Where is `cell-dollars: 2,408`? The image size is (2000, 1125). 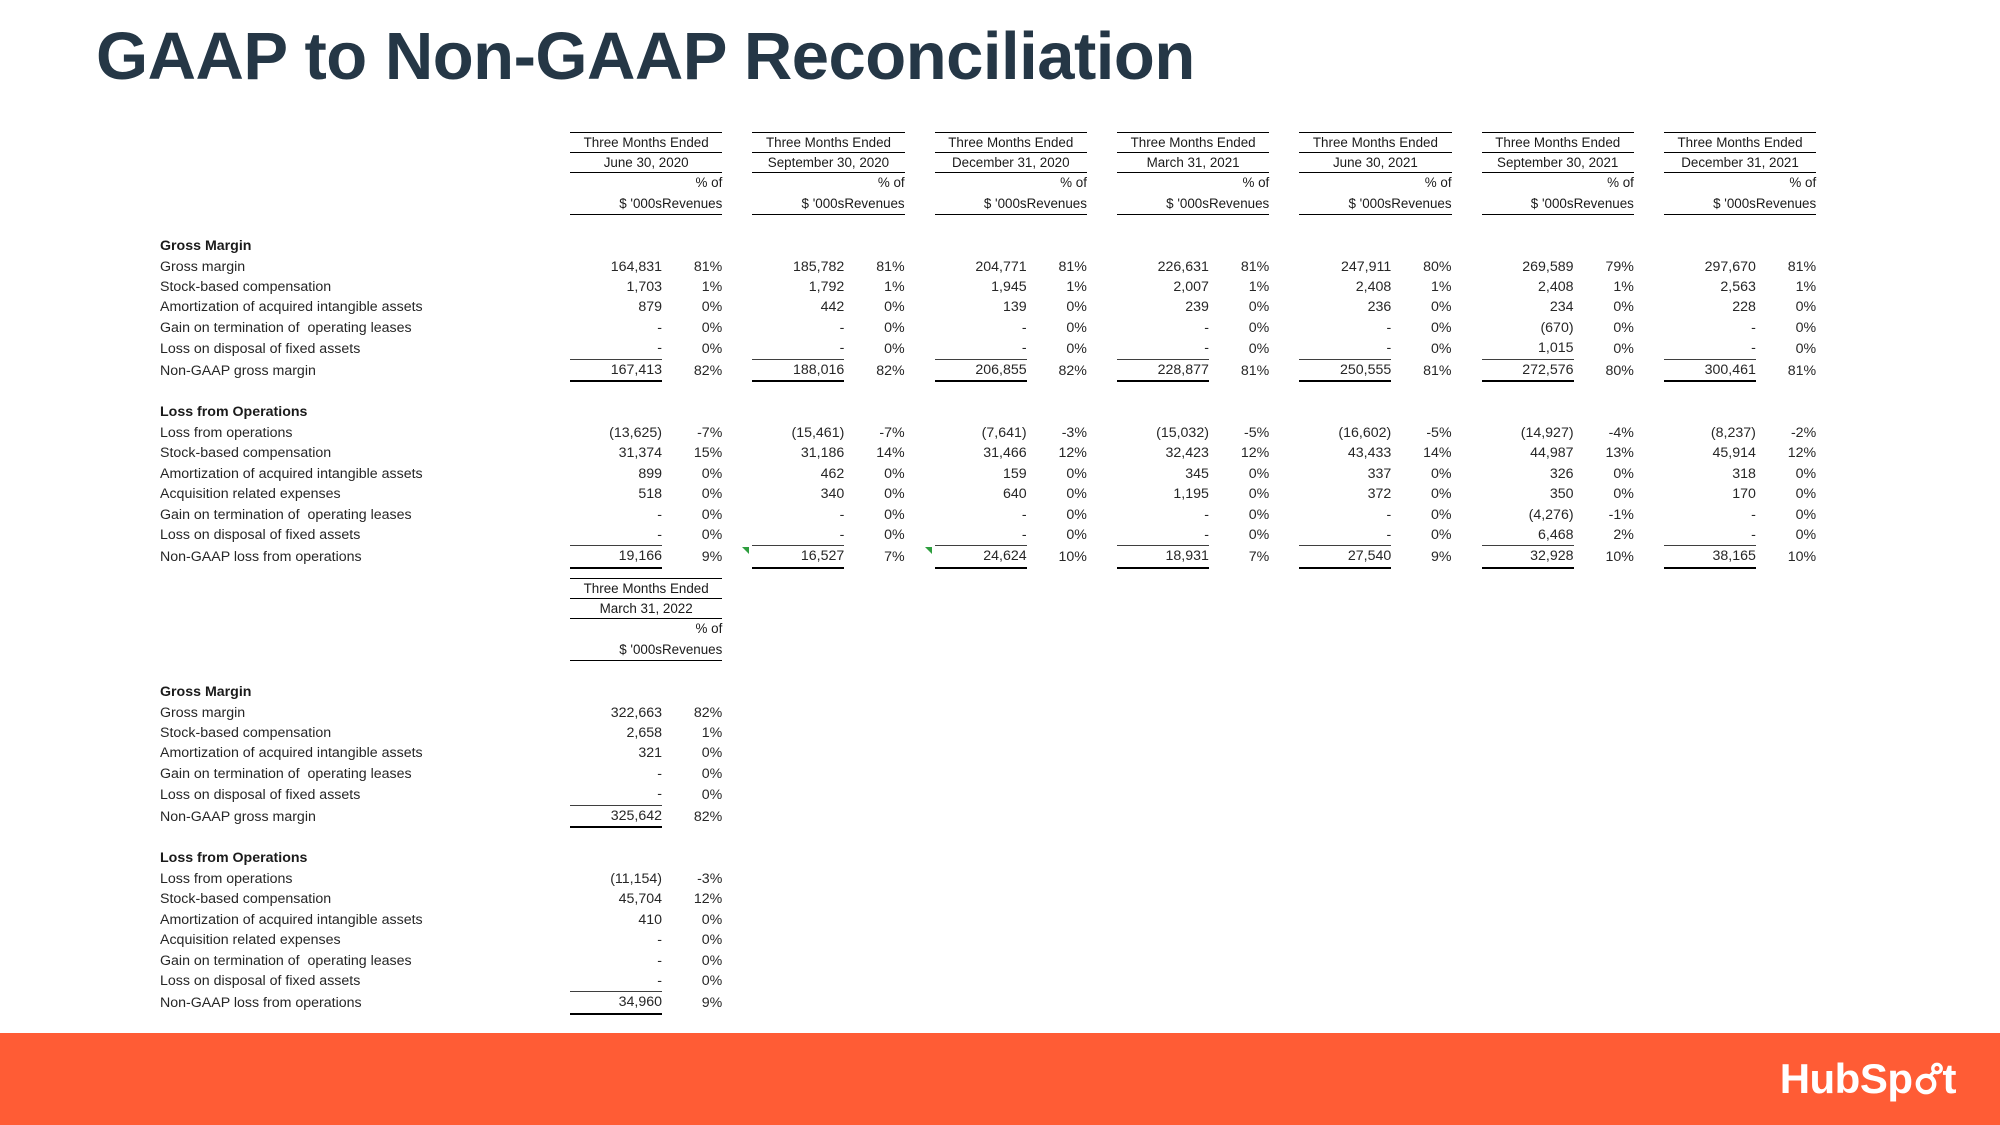
cell-dollars: 2,408 is located at coordinates (1556, 286).